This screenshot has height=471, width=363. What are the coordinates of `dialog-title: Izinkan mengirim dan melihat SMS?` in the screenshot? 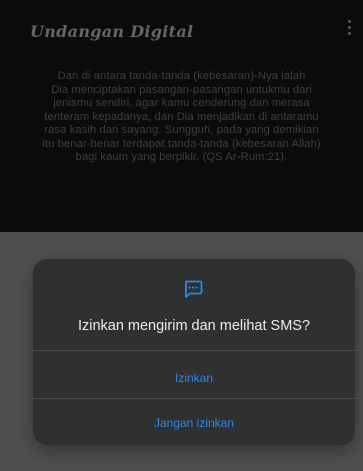 It's located at (194, 326).